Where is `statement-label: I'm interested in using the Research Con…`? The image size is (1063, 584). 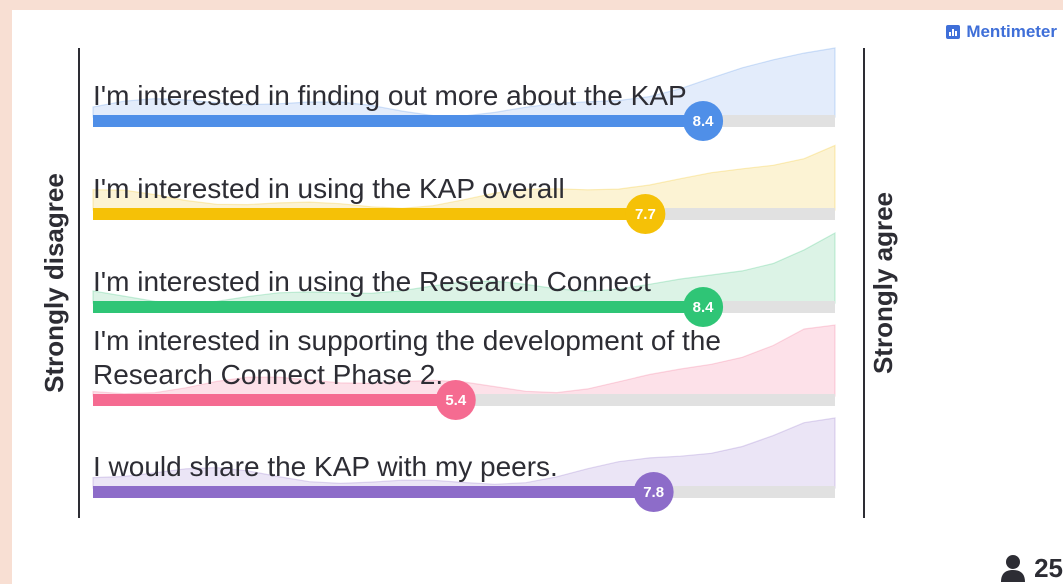
statement-label: I'm interested in using the Research Con… is located at coordinates (372, 281).